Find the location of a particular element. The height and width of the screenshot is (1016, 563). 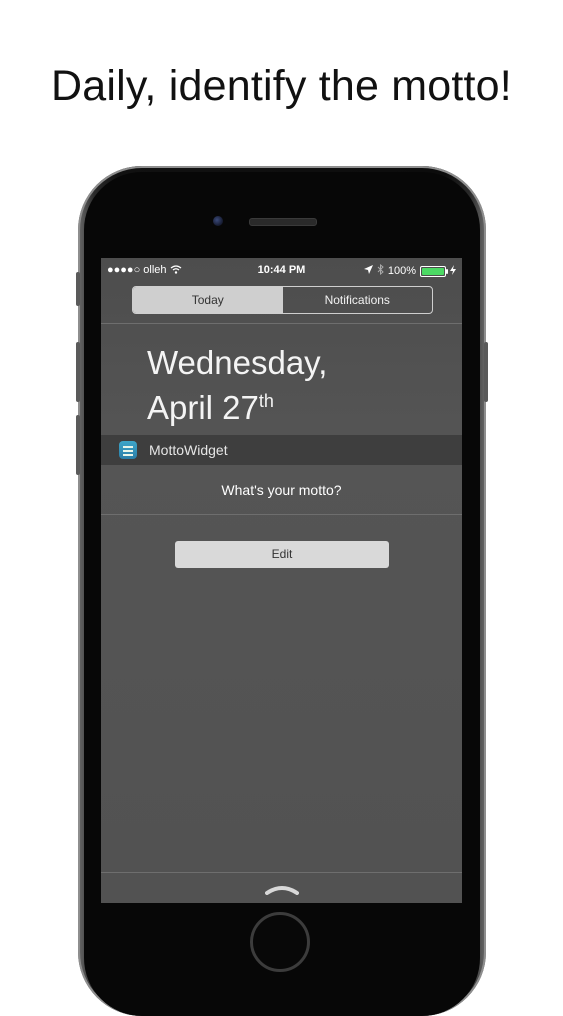

motto-app-icon is located at coordinates (128, 450).